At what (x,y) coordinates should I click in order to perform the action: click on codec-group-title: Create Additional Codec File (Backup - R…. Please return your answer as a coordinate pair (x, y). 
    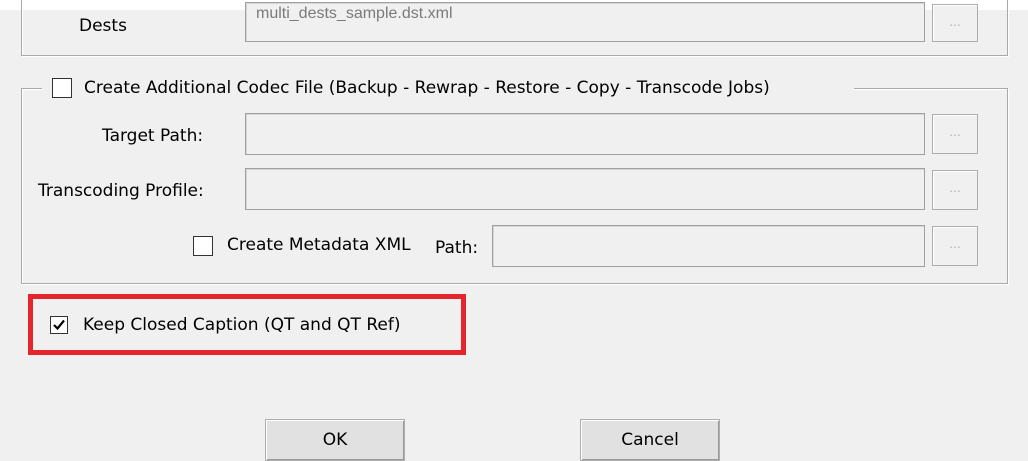
    Looking at the image, I should click on (448, 89).